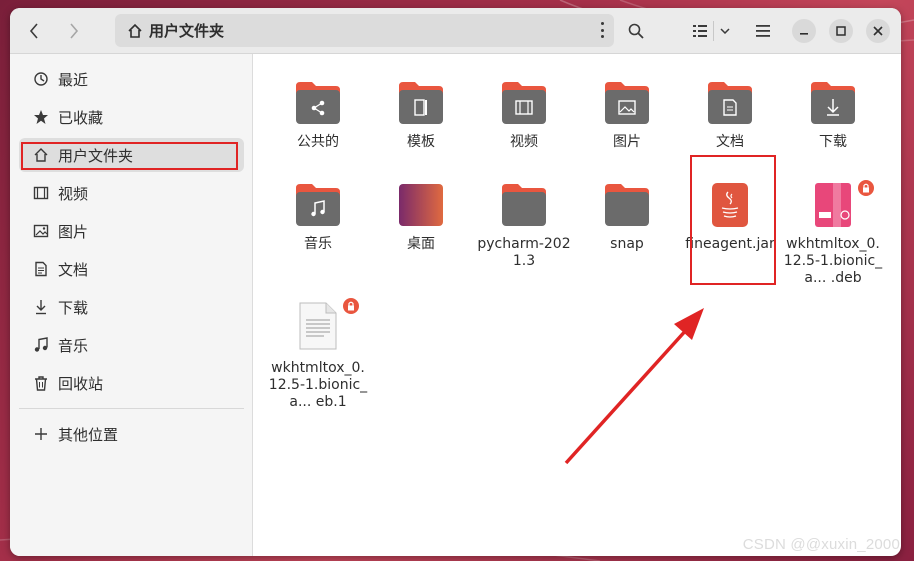 This screenshot has width=914, height=561. What do you see at coordinates (318, 142) in the screenshot?
I see `file-name: 公共的` at bounding box center [318, 142].